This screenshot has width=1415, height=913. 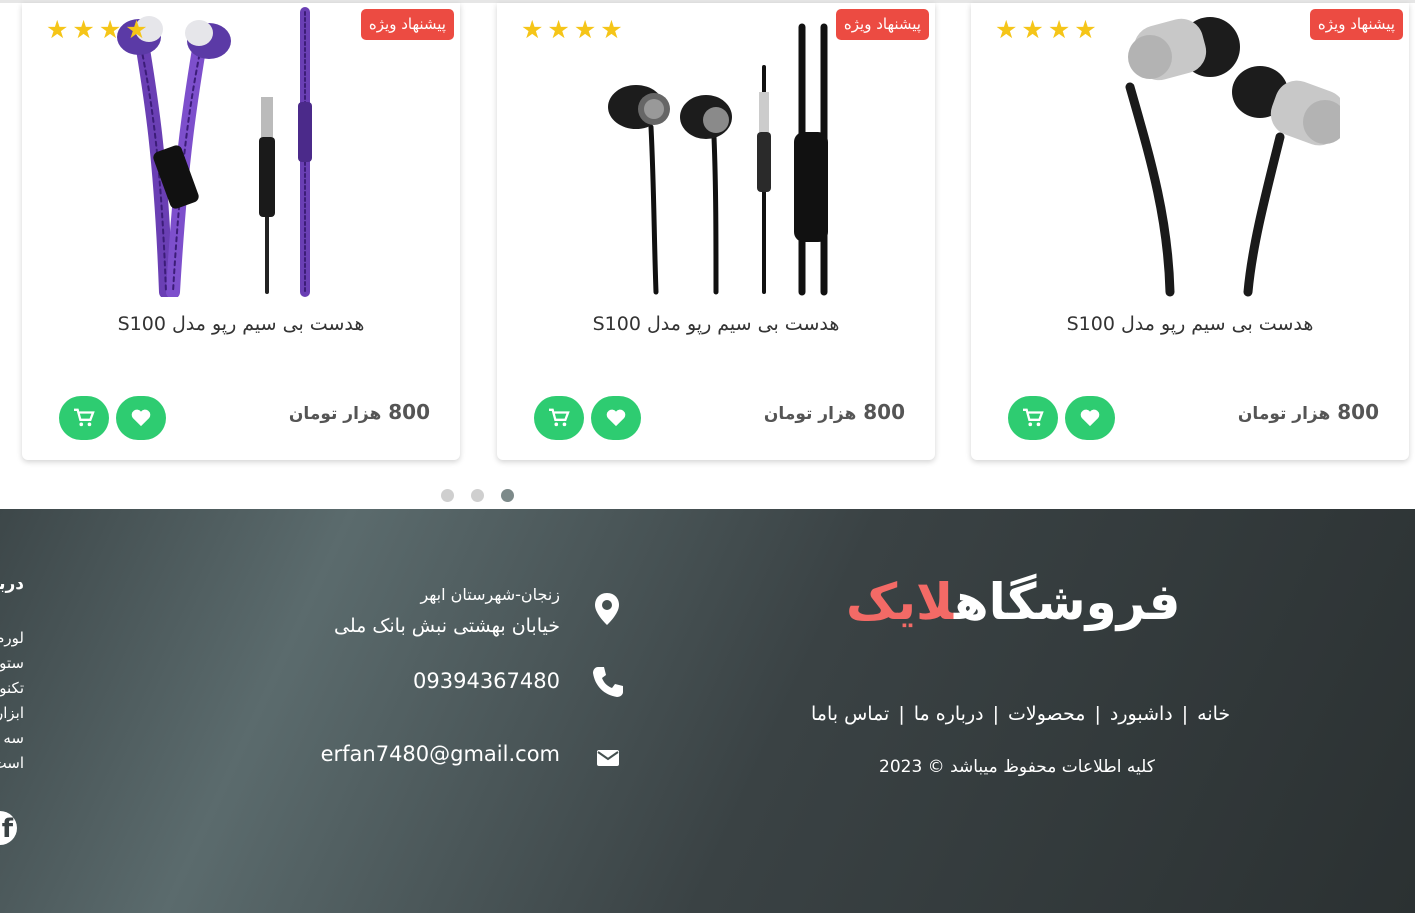 I want to click on nav-link-about: درباره ما, so click(x=949, y=714).